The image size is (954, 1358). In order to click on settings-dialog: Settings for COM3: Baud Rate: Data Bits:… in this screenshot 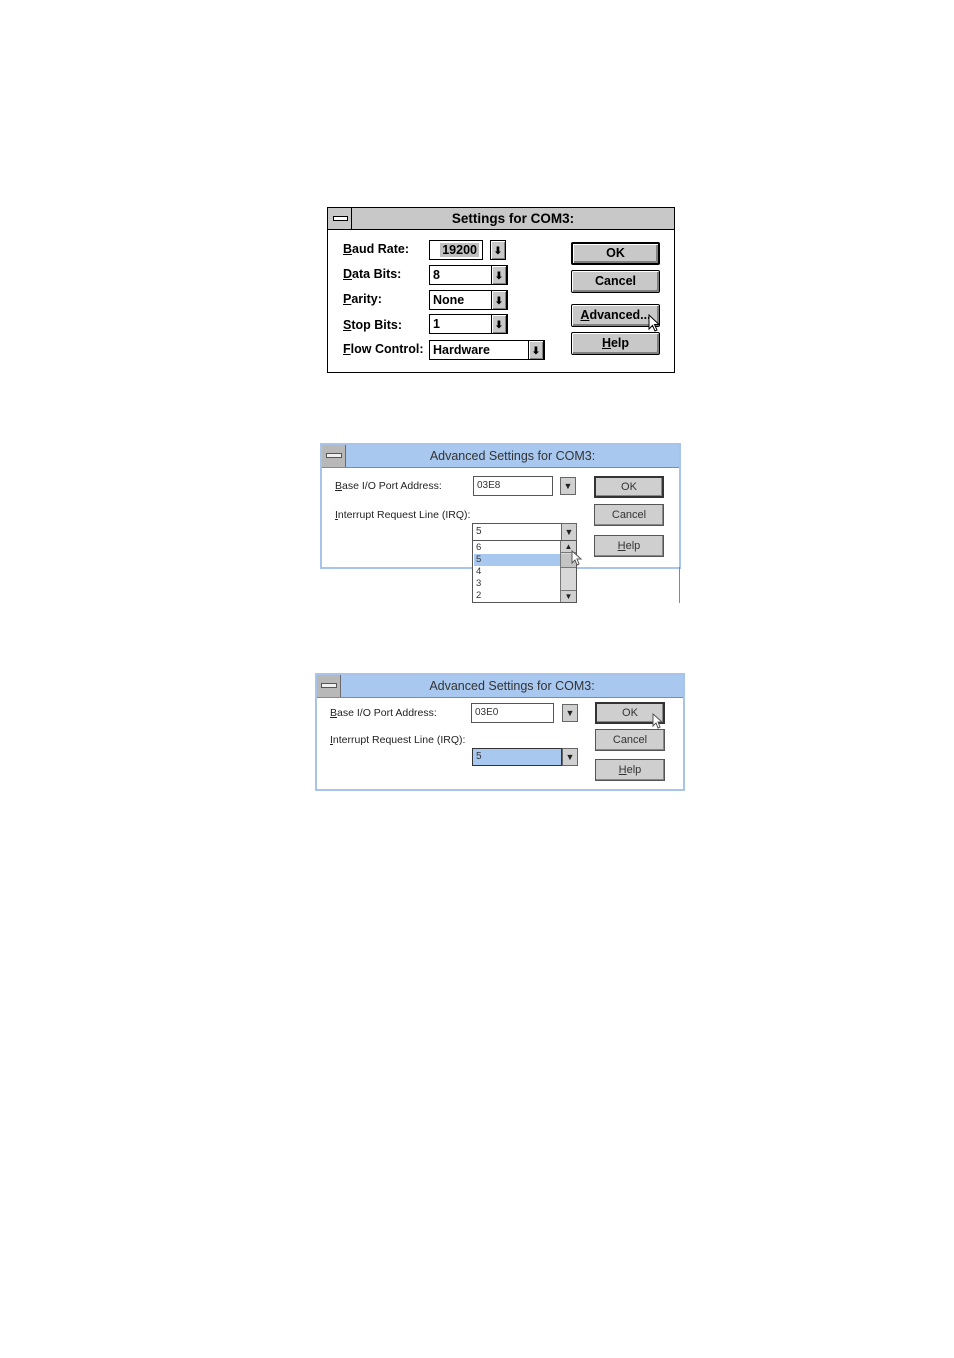, I will do `click(501, 290)`.